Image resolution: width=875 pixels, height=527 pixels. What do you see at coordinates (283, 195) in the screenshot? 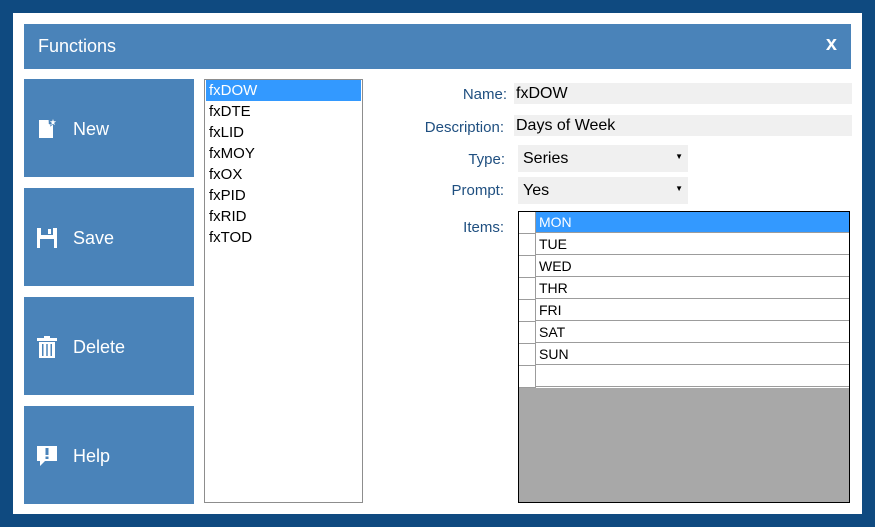
I see `list-item: fxPID` at bounding box center [283, 195].